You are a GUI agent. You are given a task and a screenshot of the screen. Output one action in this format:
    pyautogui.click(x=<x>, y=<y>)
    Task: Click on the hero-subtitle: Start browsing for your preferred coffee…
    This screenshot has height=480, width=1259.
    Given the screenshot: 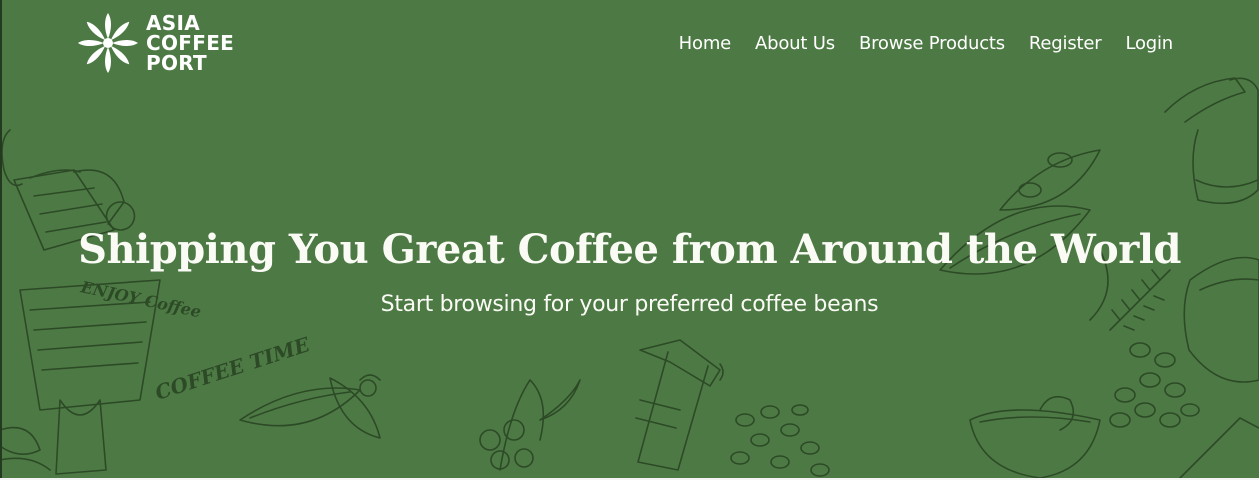 What is the action you would take?
    pyautogui.click(x=629, y=304)
    